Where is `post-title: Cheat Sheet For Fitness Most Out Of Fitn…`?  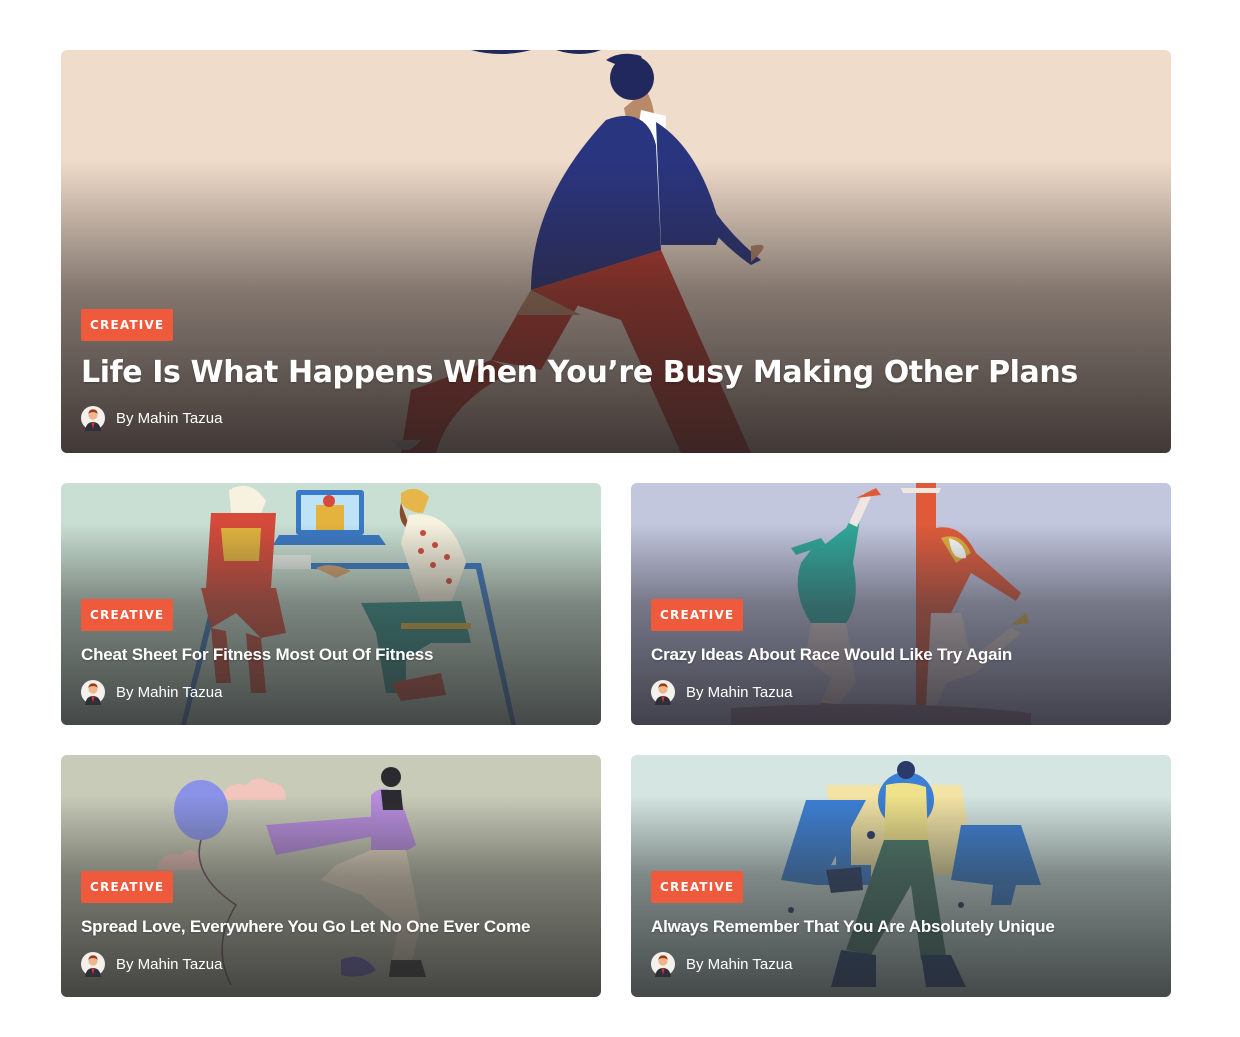
post-title: Cheat Sheet For Fitness Most Out Of Fitn… is located at coordinates (331, 655).